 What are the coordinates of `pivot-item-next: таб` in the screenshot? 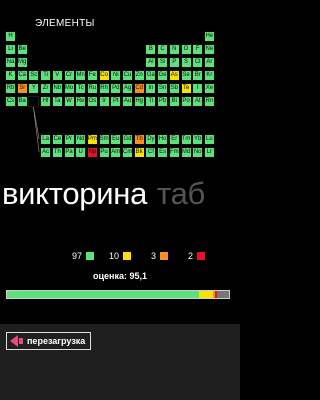 It's located at (181, 193).